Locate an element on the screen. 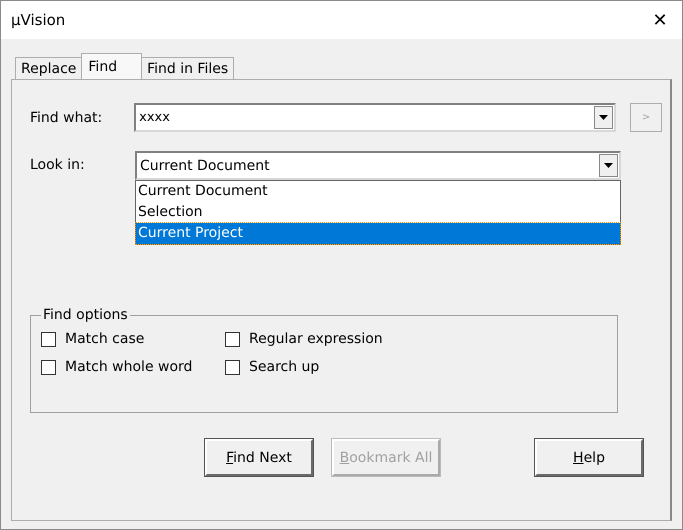  look-in-combo: Current Document is located at coordinates (378, 165).